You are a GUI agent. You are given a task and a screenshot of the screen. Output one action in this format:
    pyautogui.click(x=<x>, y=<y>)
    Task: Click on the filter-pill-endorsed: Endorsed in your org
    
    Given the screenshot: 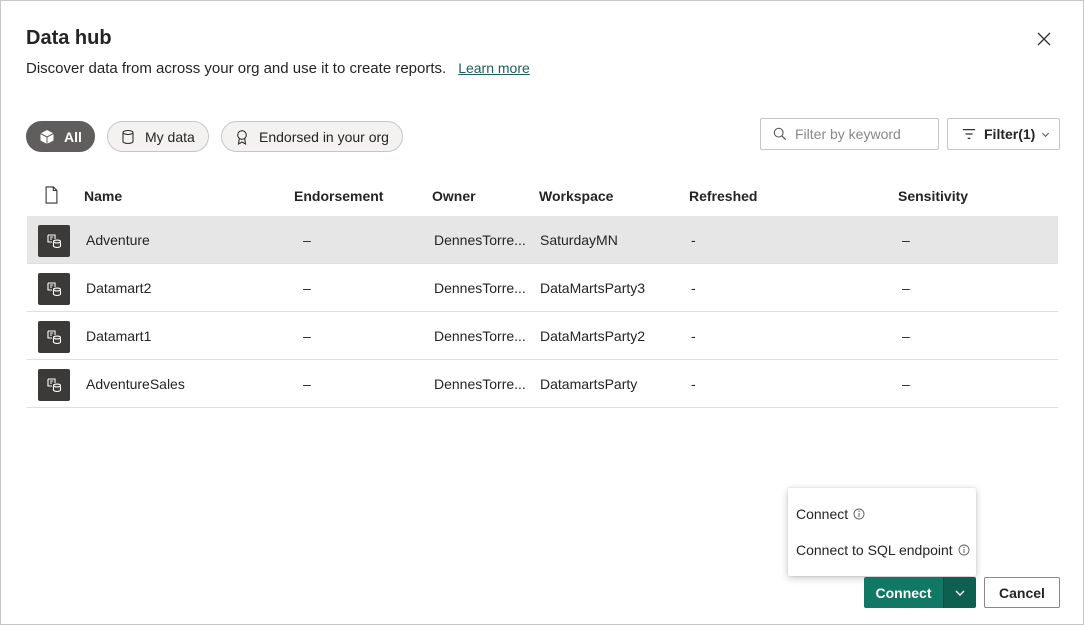 What is the action you would take?
    pyautogui.click(x=312, y=136)
    